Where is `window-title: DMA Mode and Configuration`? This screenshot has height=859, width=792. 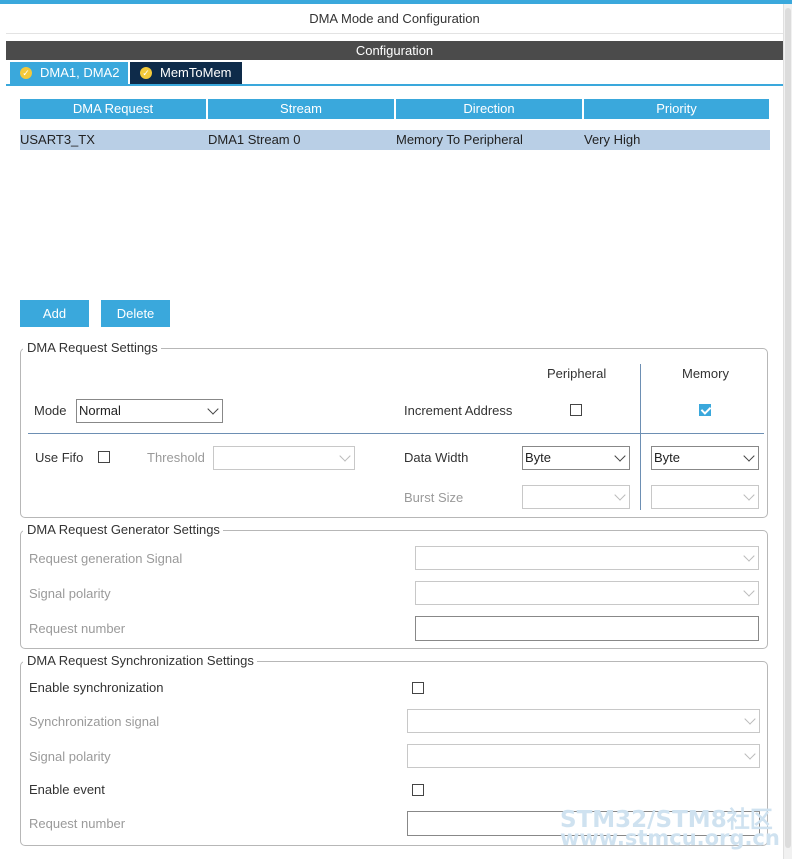 window-title: DMA Mode and Configuration is located at coordinates (394, 19).